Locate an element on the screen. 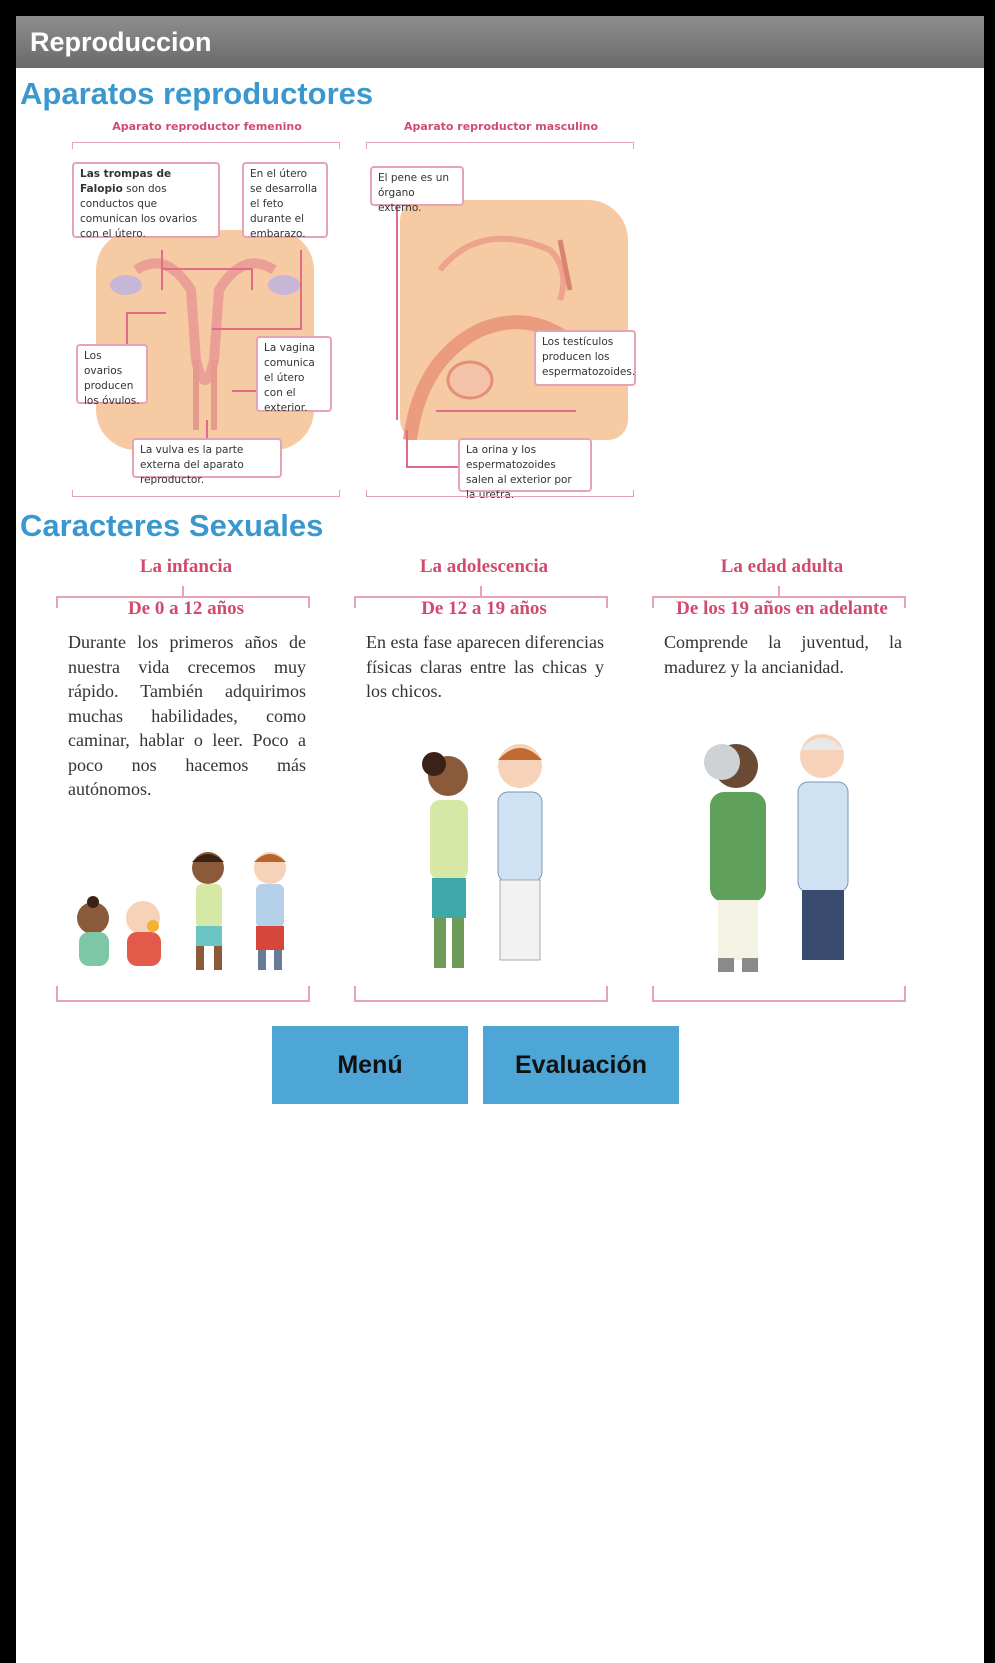 Image resolution: width=995 pixels, height=1663 pixels. stage-title: La infancia is located at coordinates (186, 566).